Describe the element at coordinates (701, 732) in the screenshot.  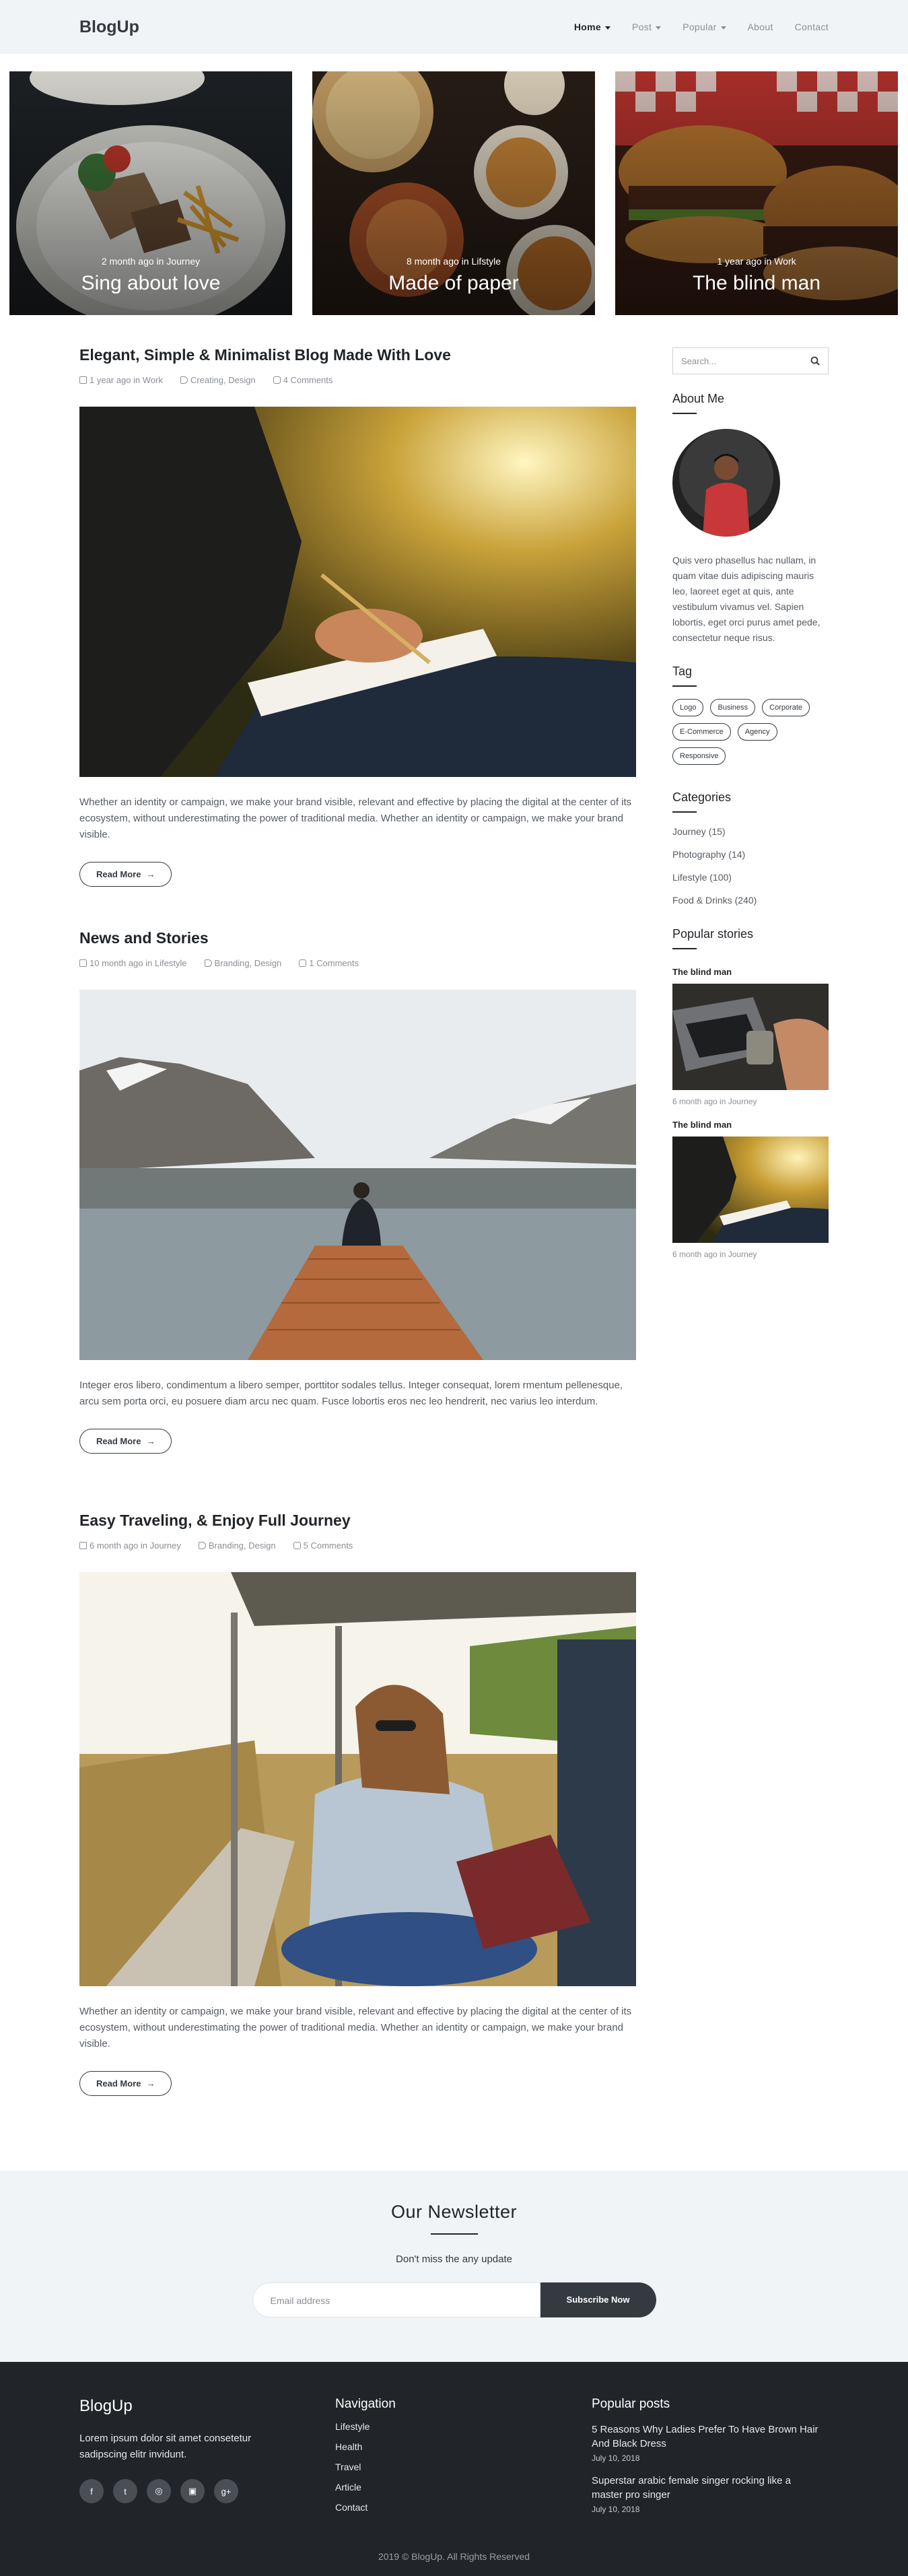
I see `tag-chip: E-Commerce` at that location.